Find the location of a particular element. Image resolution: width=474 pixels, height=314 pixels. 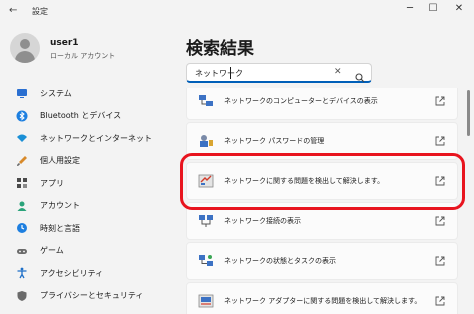

sidebar-item-privacy: プライバシーとセキュリティ is located at coordinates (90, 296).